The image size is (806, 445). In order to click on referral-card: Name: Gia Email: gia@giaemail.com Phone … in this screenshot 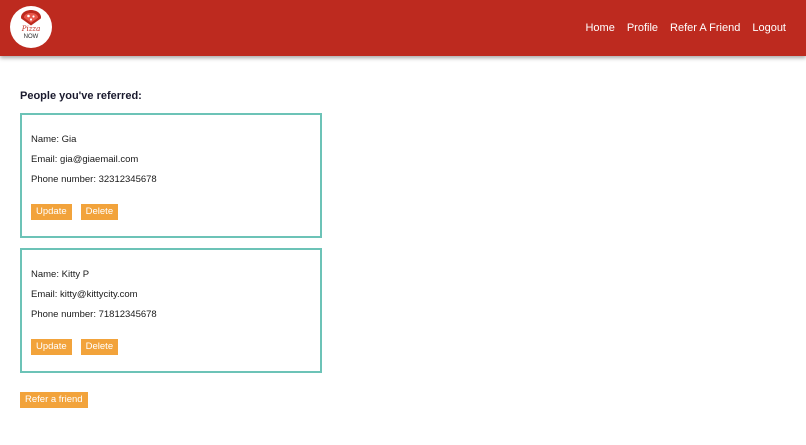, I will do `click(171, 175)`.